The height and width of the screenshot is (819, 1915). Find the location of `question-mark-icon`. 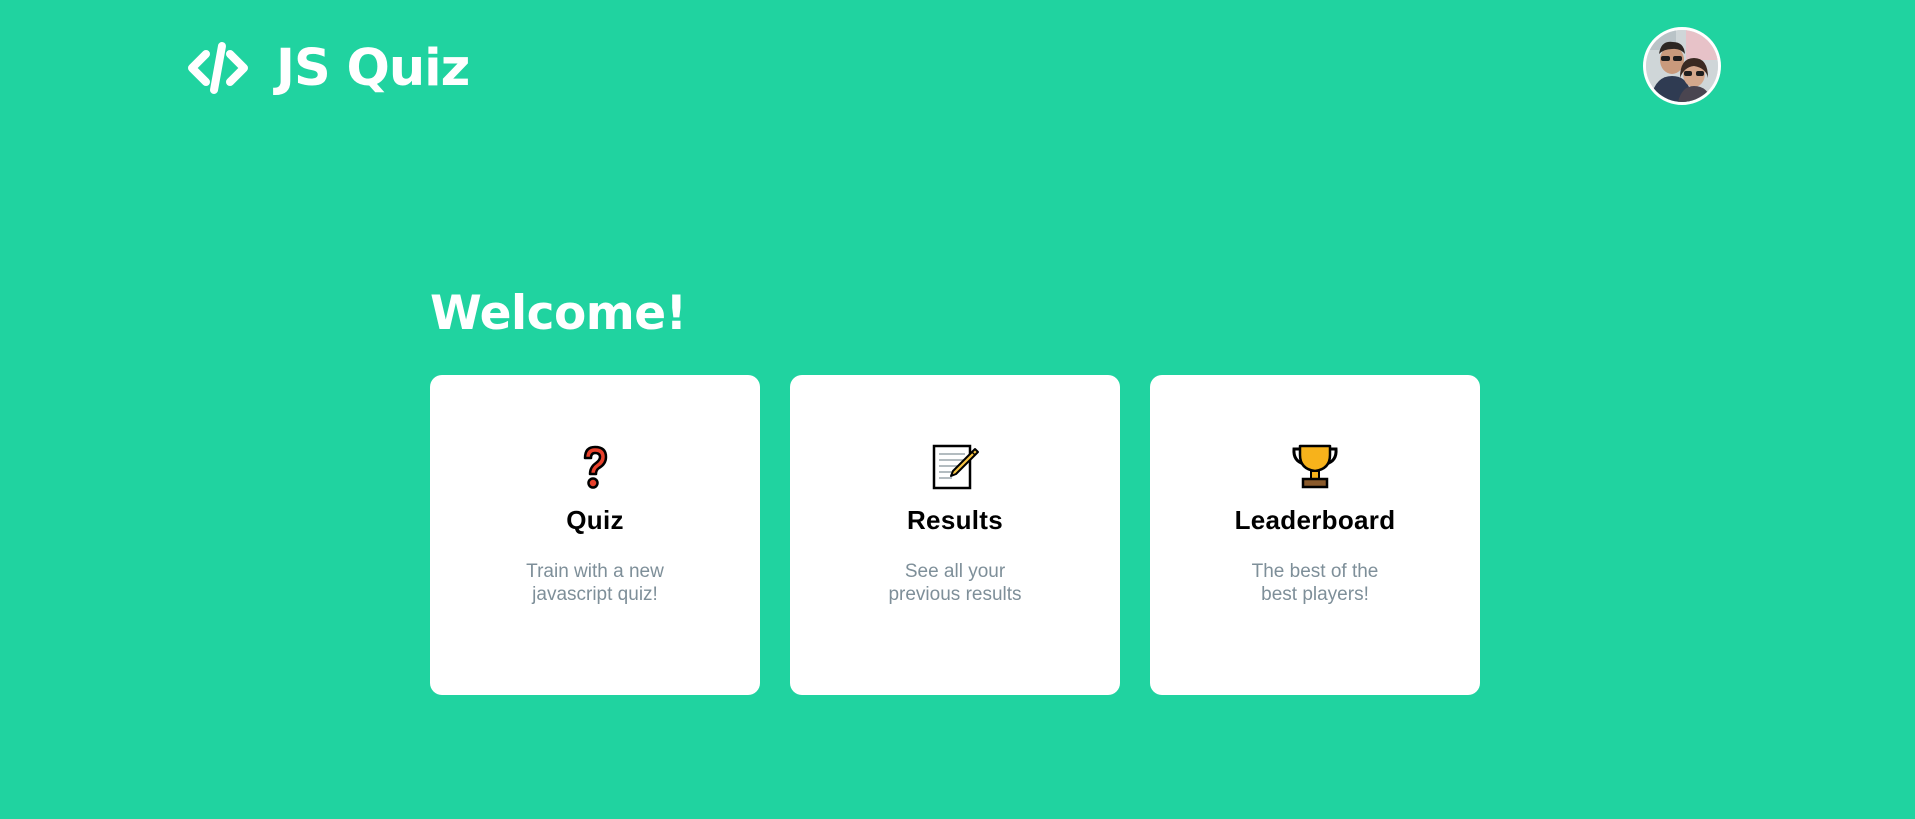

question-mark-icon is located at coordinates (595, 467).